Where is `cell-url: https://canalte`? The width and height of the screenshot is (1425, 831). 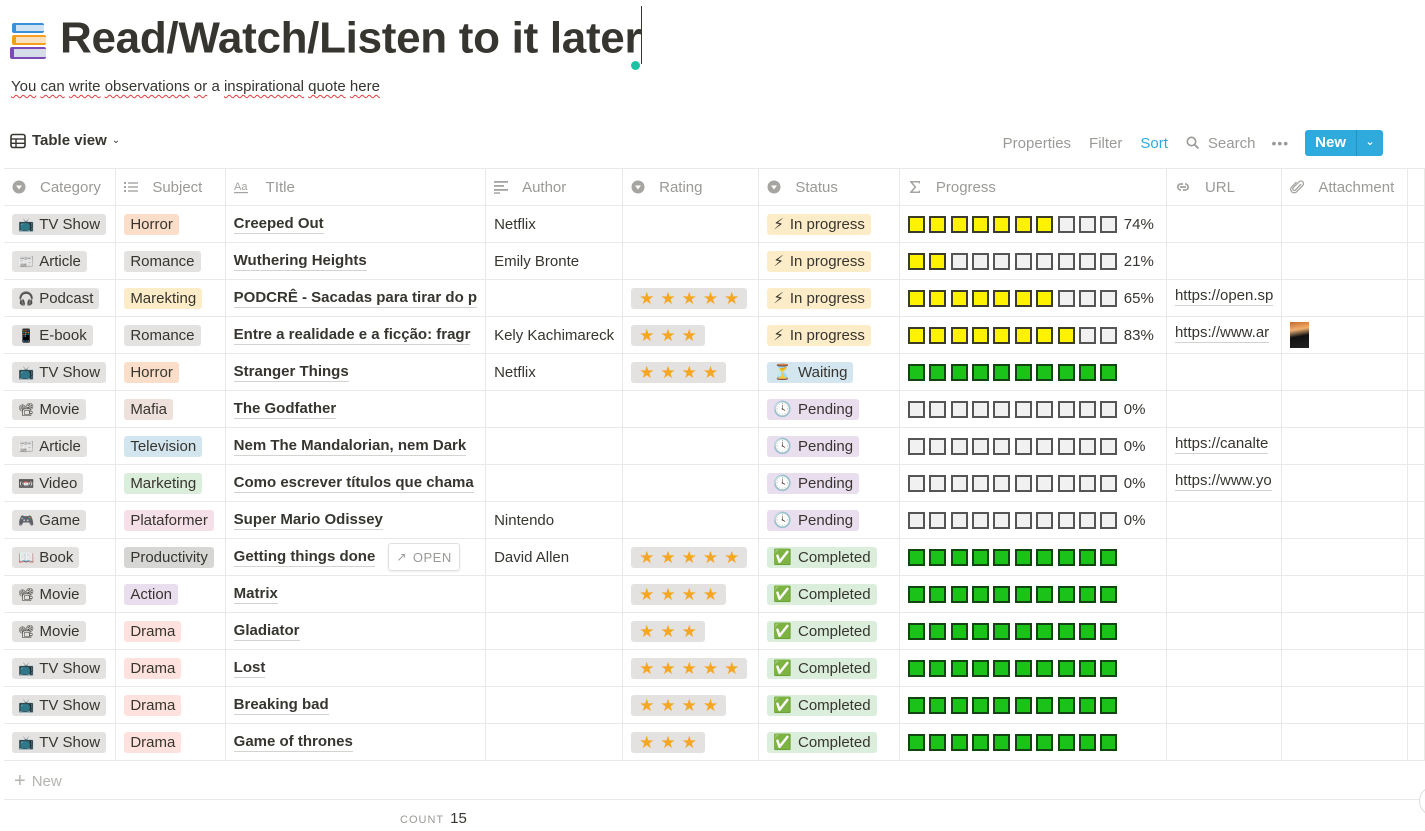
cell-url: https://canalte is located at coordinates (1224, 446).